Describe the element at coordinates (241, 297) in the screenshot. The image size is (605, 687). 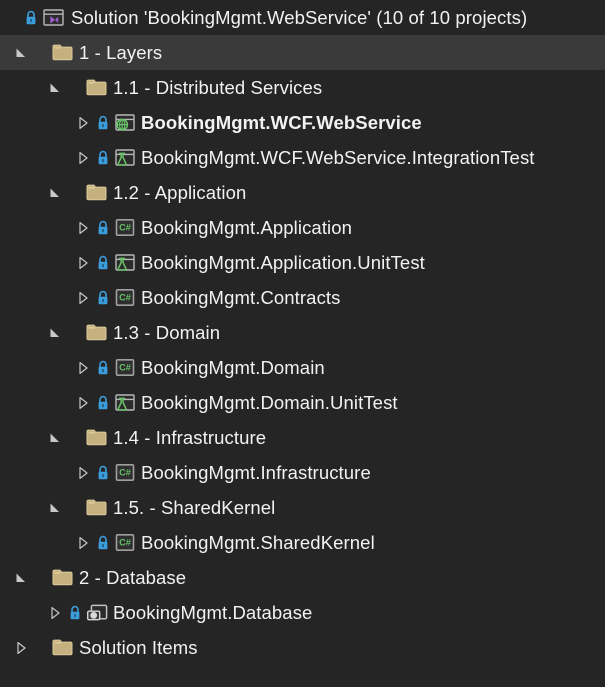
I see `tree-item-label: BookingMgmt.Contracts` at that location.